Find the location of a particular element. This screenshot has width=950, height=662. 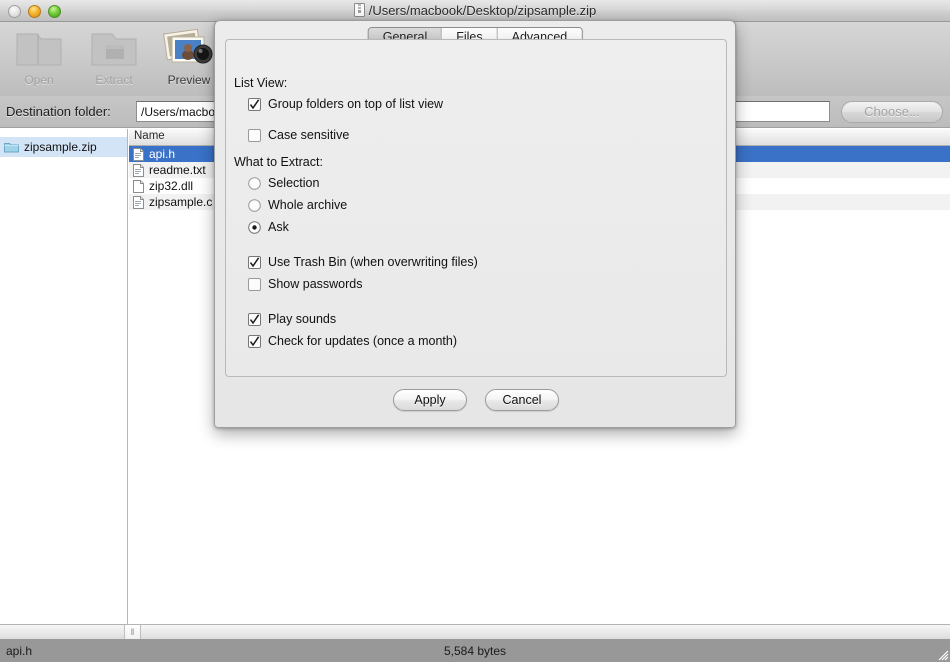

checkbox-label: Check for updates (once a month) is located at coordinates (362, 341).